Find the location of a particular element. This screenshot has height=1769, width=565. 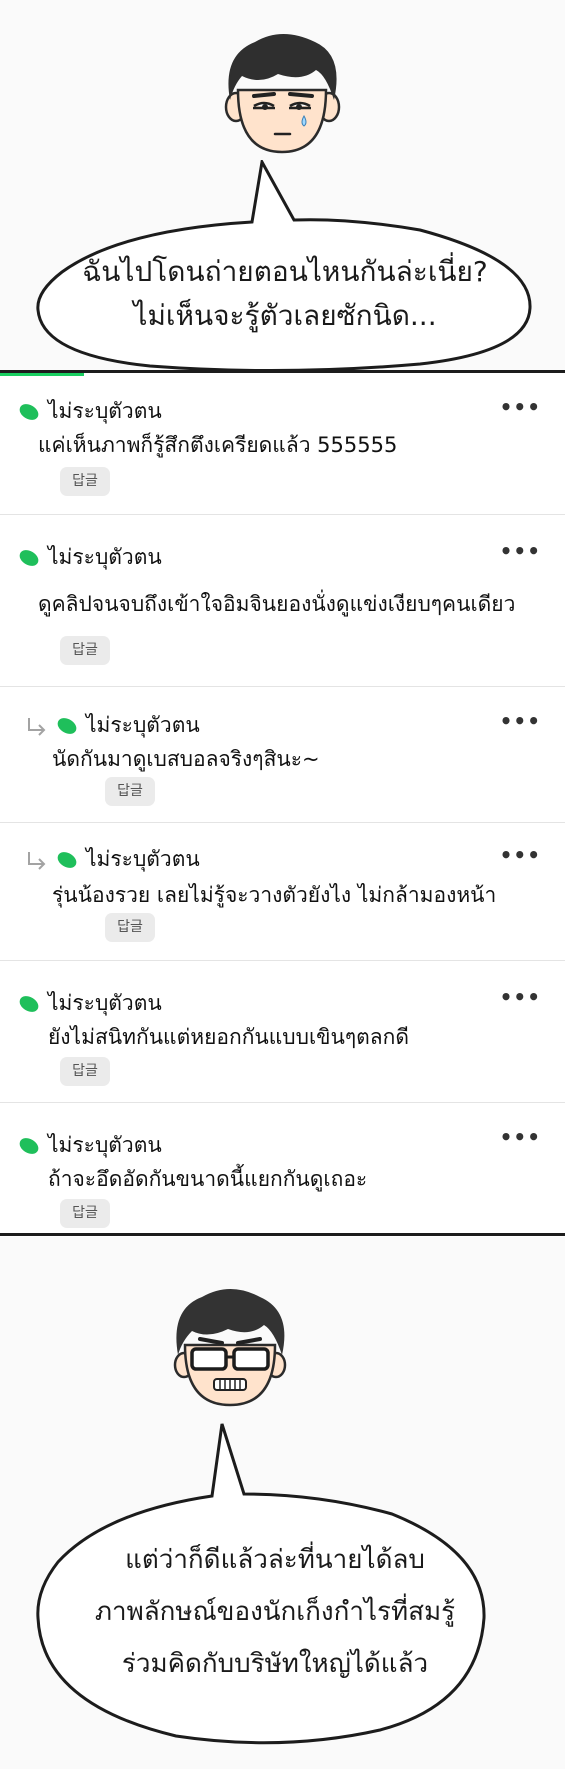

sleepy-man-face-illustration is located at coordinates (282, 94).